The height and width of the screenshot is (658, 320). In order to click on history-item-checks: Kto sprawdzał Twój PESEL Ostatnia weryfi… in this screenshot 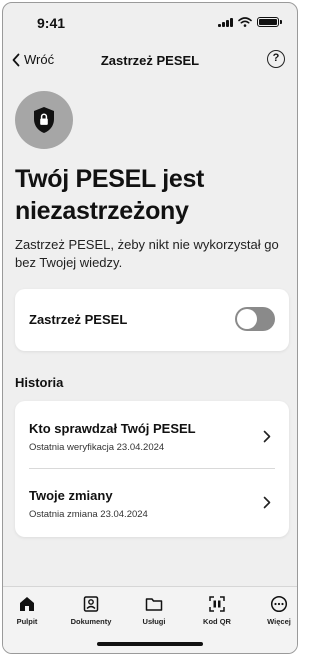, I will do `click(152, 434)`.